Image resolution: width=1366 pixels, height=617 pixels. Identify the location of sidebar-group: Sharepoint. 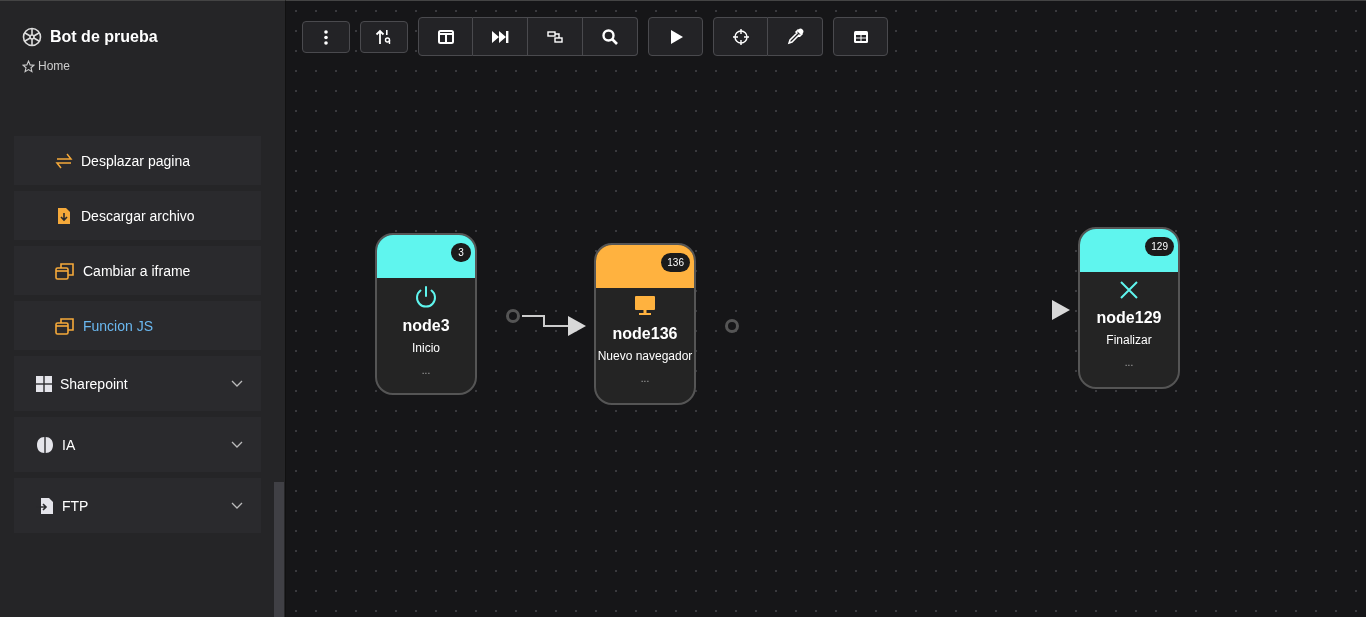
(137, 383).